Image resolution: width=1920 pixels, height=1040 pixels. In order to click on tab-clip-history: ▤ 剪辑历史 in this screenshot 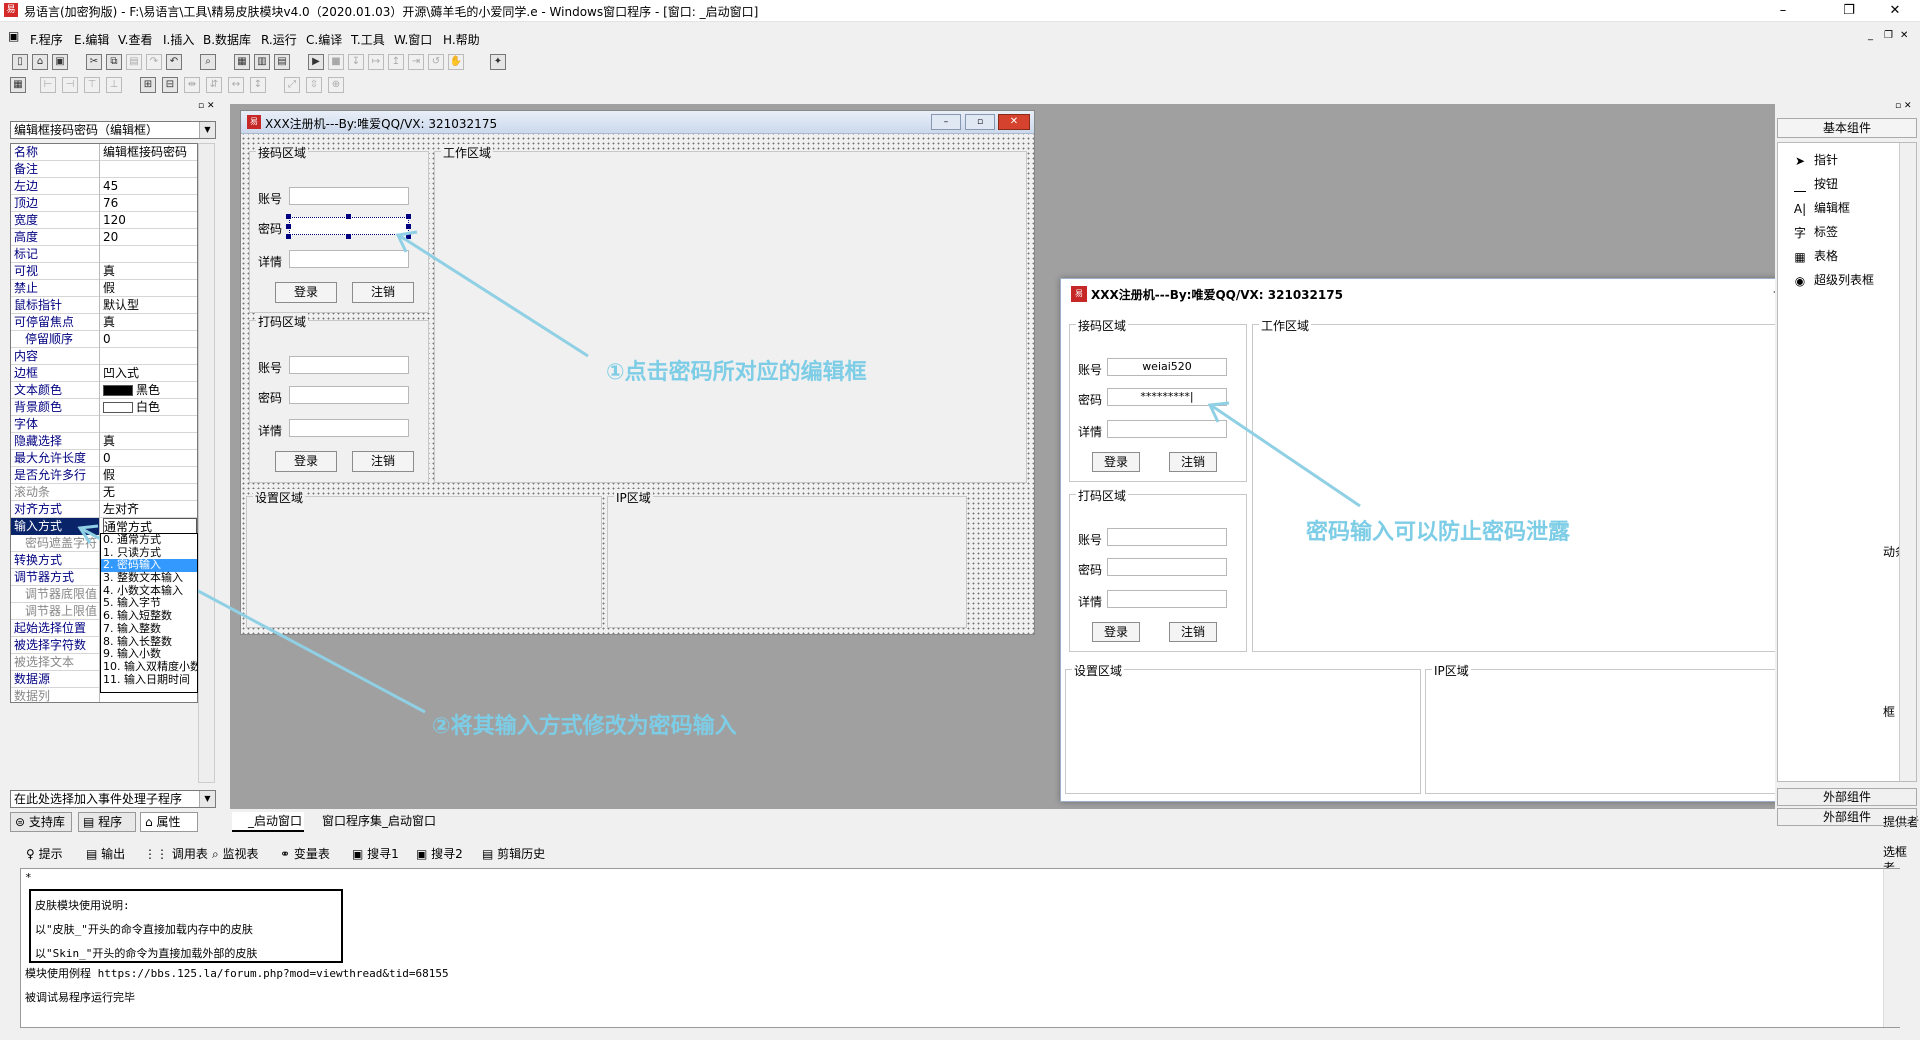, I will do `click(513, 853)`.